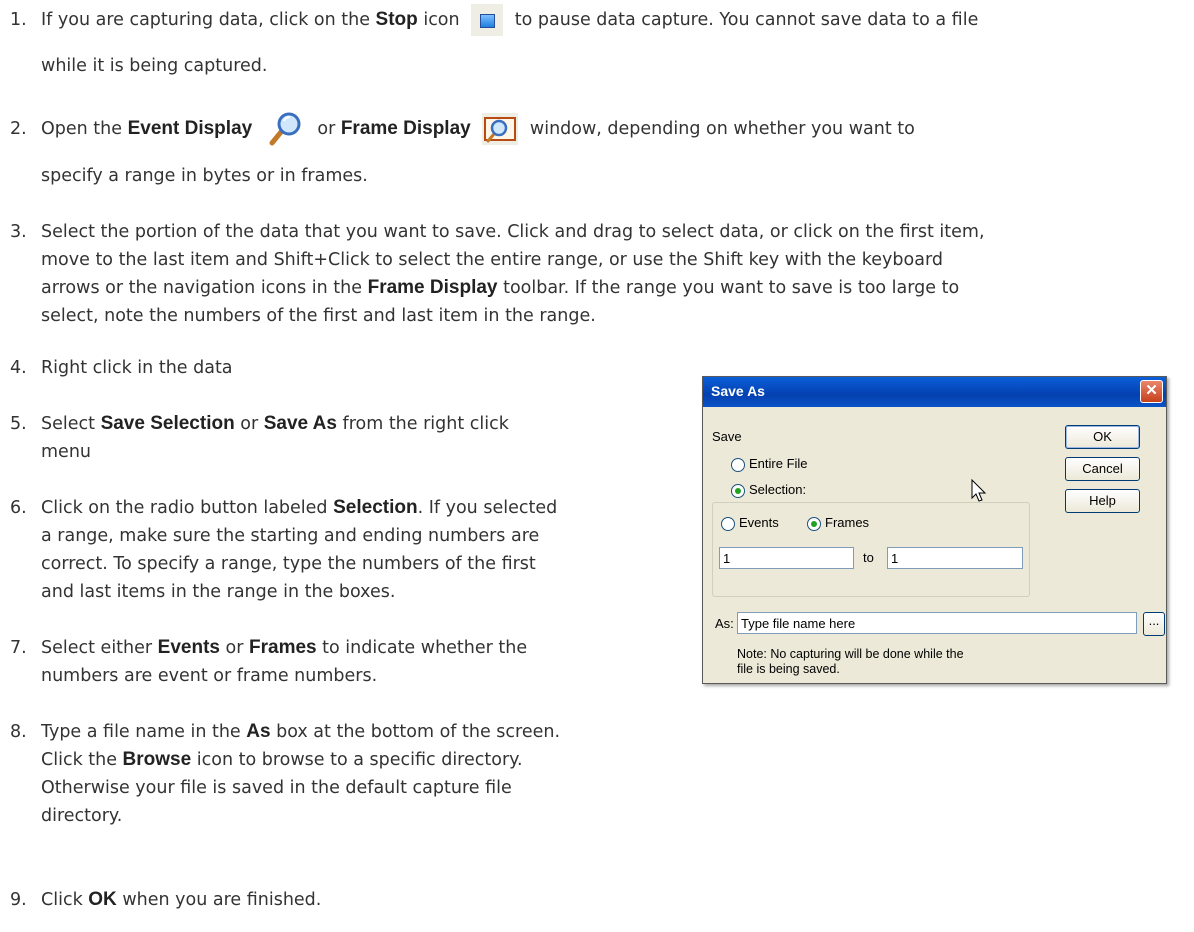 This screenshot has width=1194, height=932. Describe the element at coordinates (209, 676) in the screenshot. I see `step-7-continuation: numbers are event or frame numbers.` at that location.